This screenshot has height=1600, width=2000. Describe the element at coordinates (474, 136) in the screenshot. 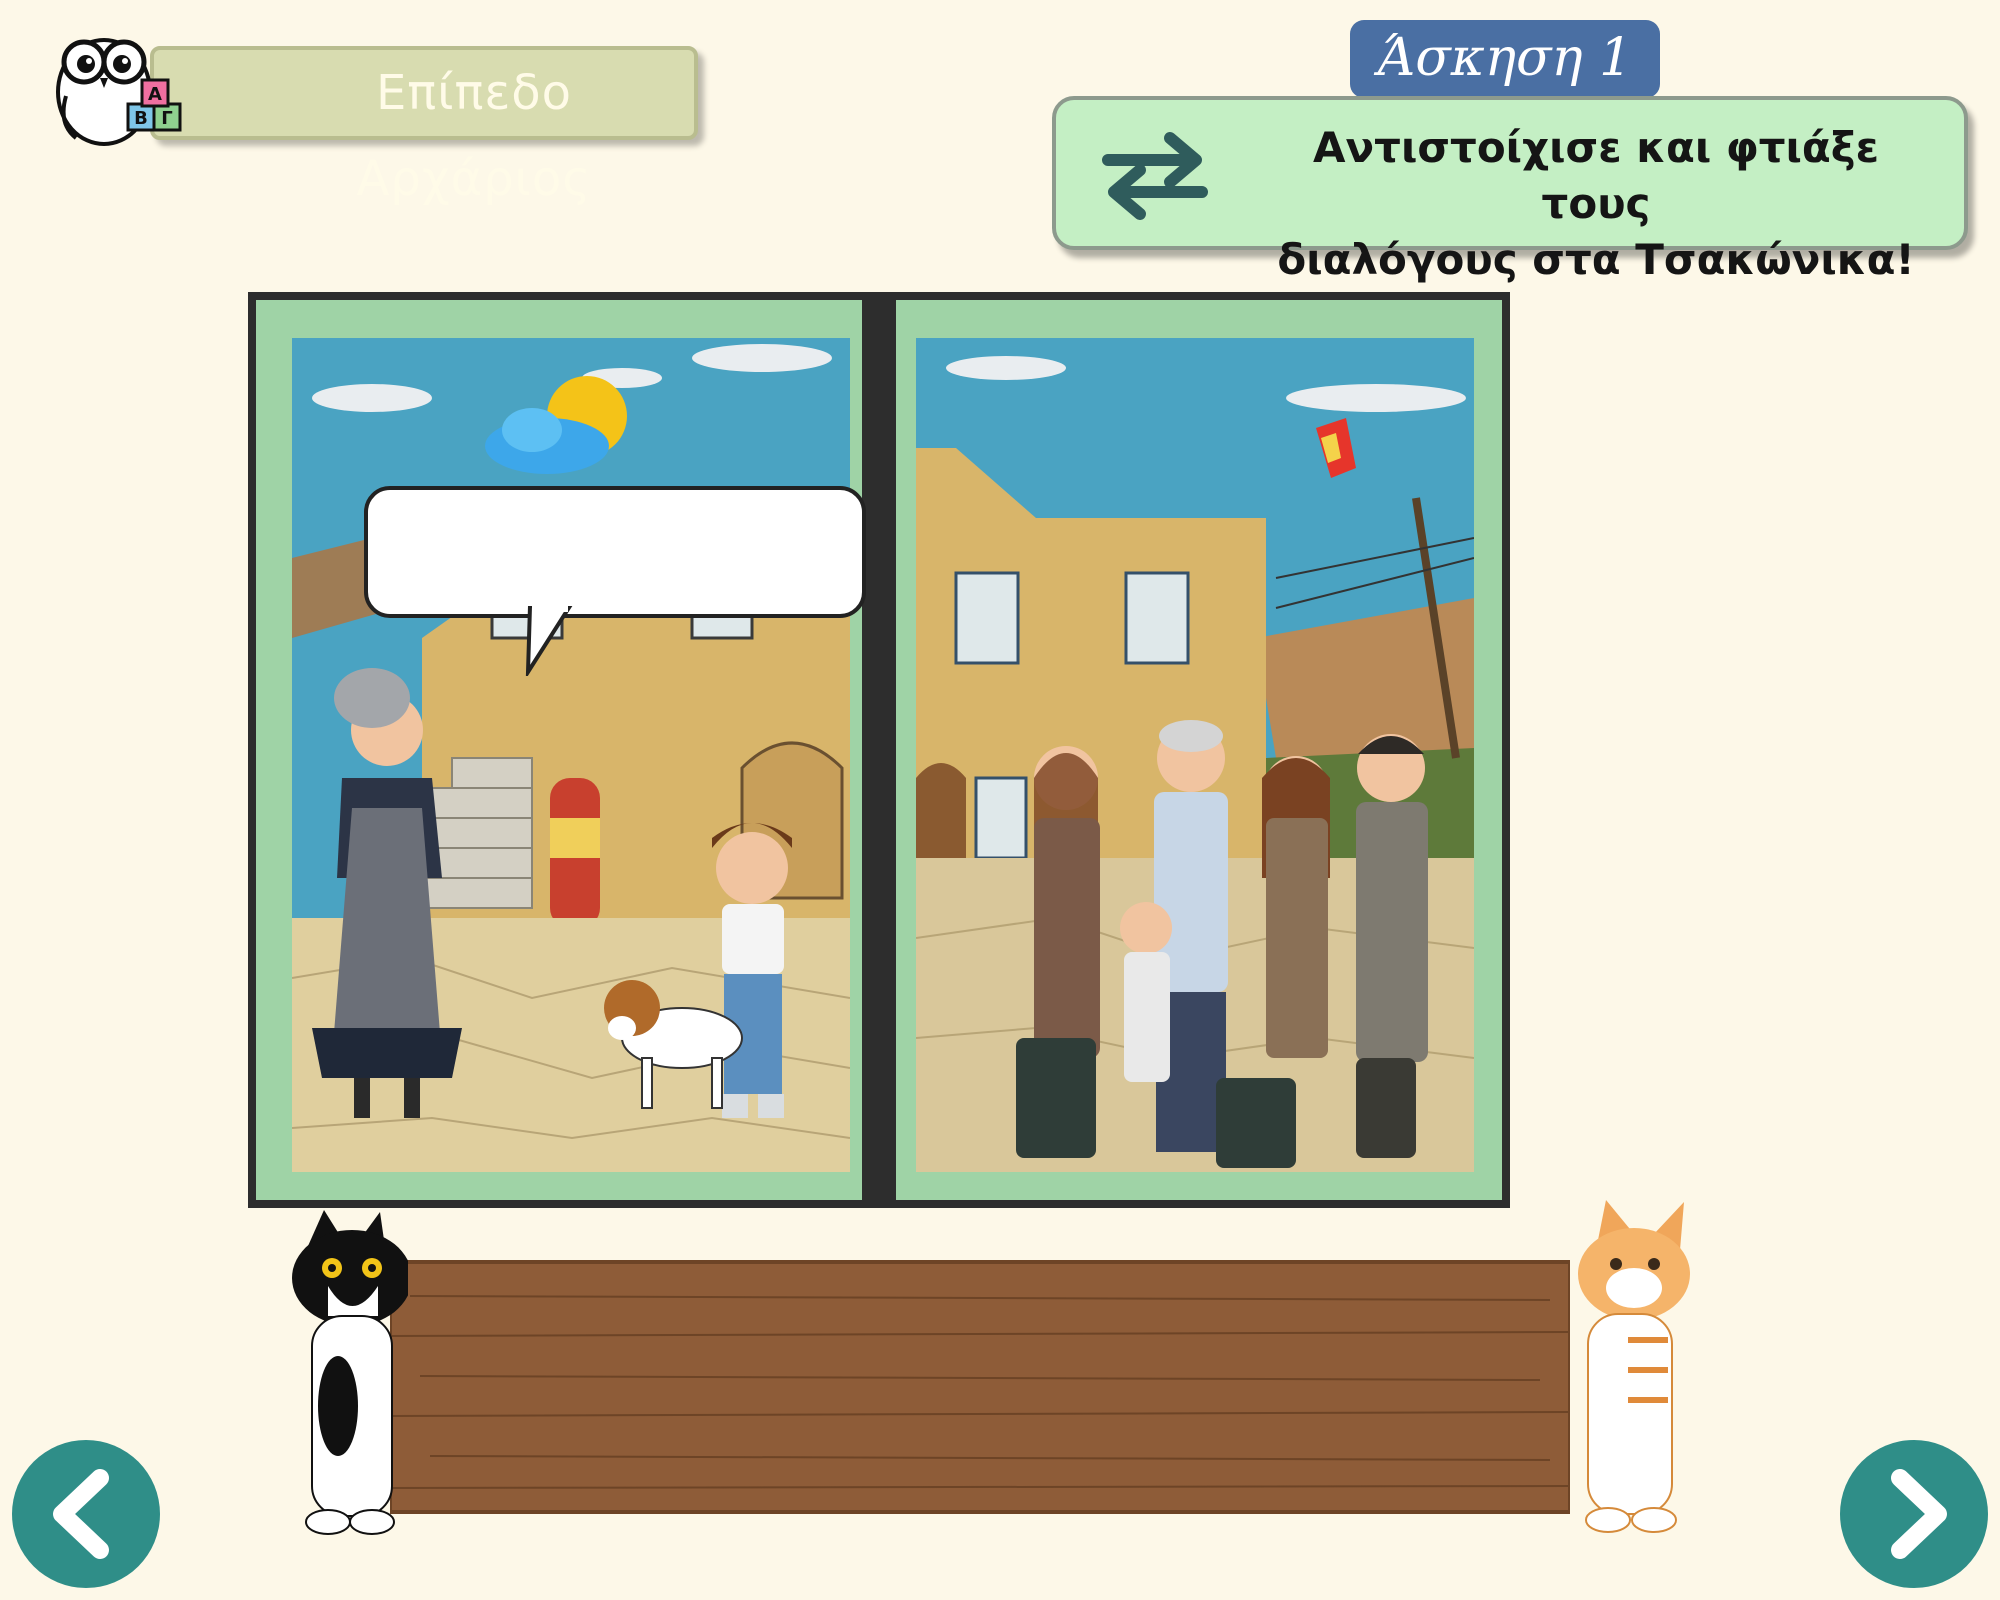

I see `level-label: Επίπεδο Αρχάριος` at that location.